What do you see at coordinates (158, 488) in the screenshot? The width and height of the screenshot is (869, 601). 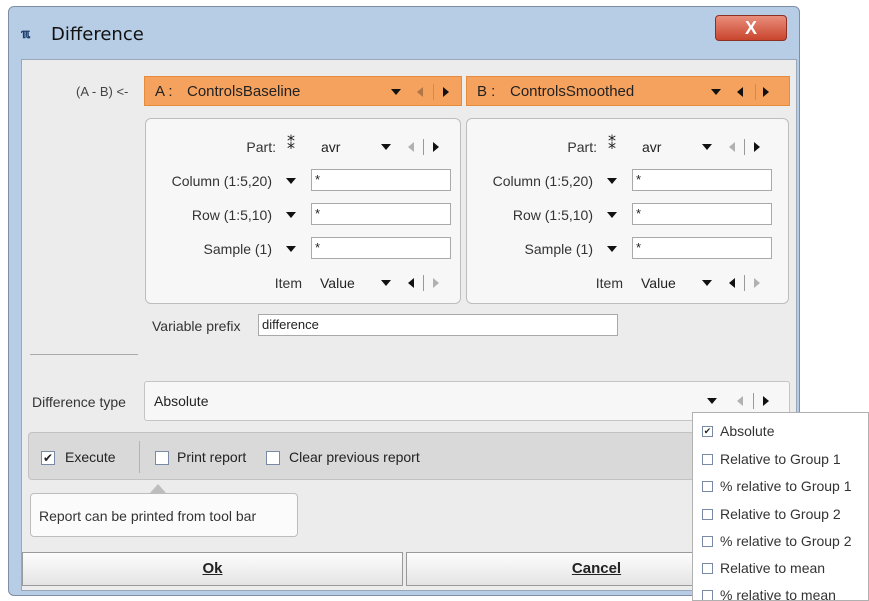 I see `tooltip-pointer` at bounding box center [158, 488].